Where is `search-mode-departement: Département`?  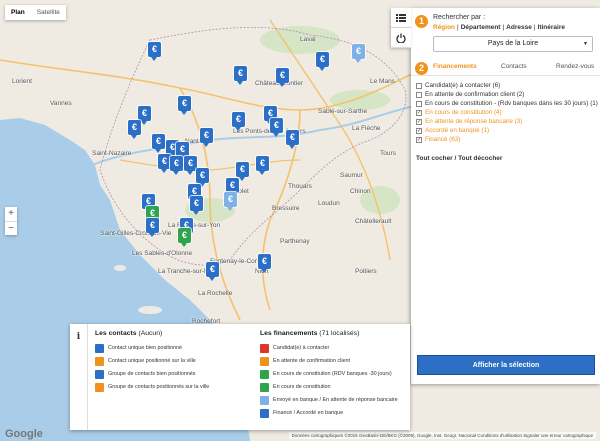 search-mode-departement: Département is located at coordinates (481, 27).